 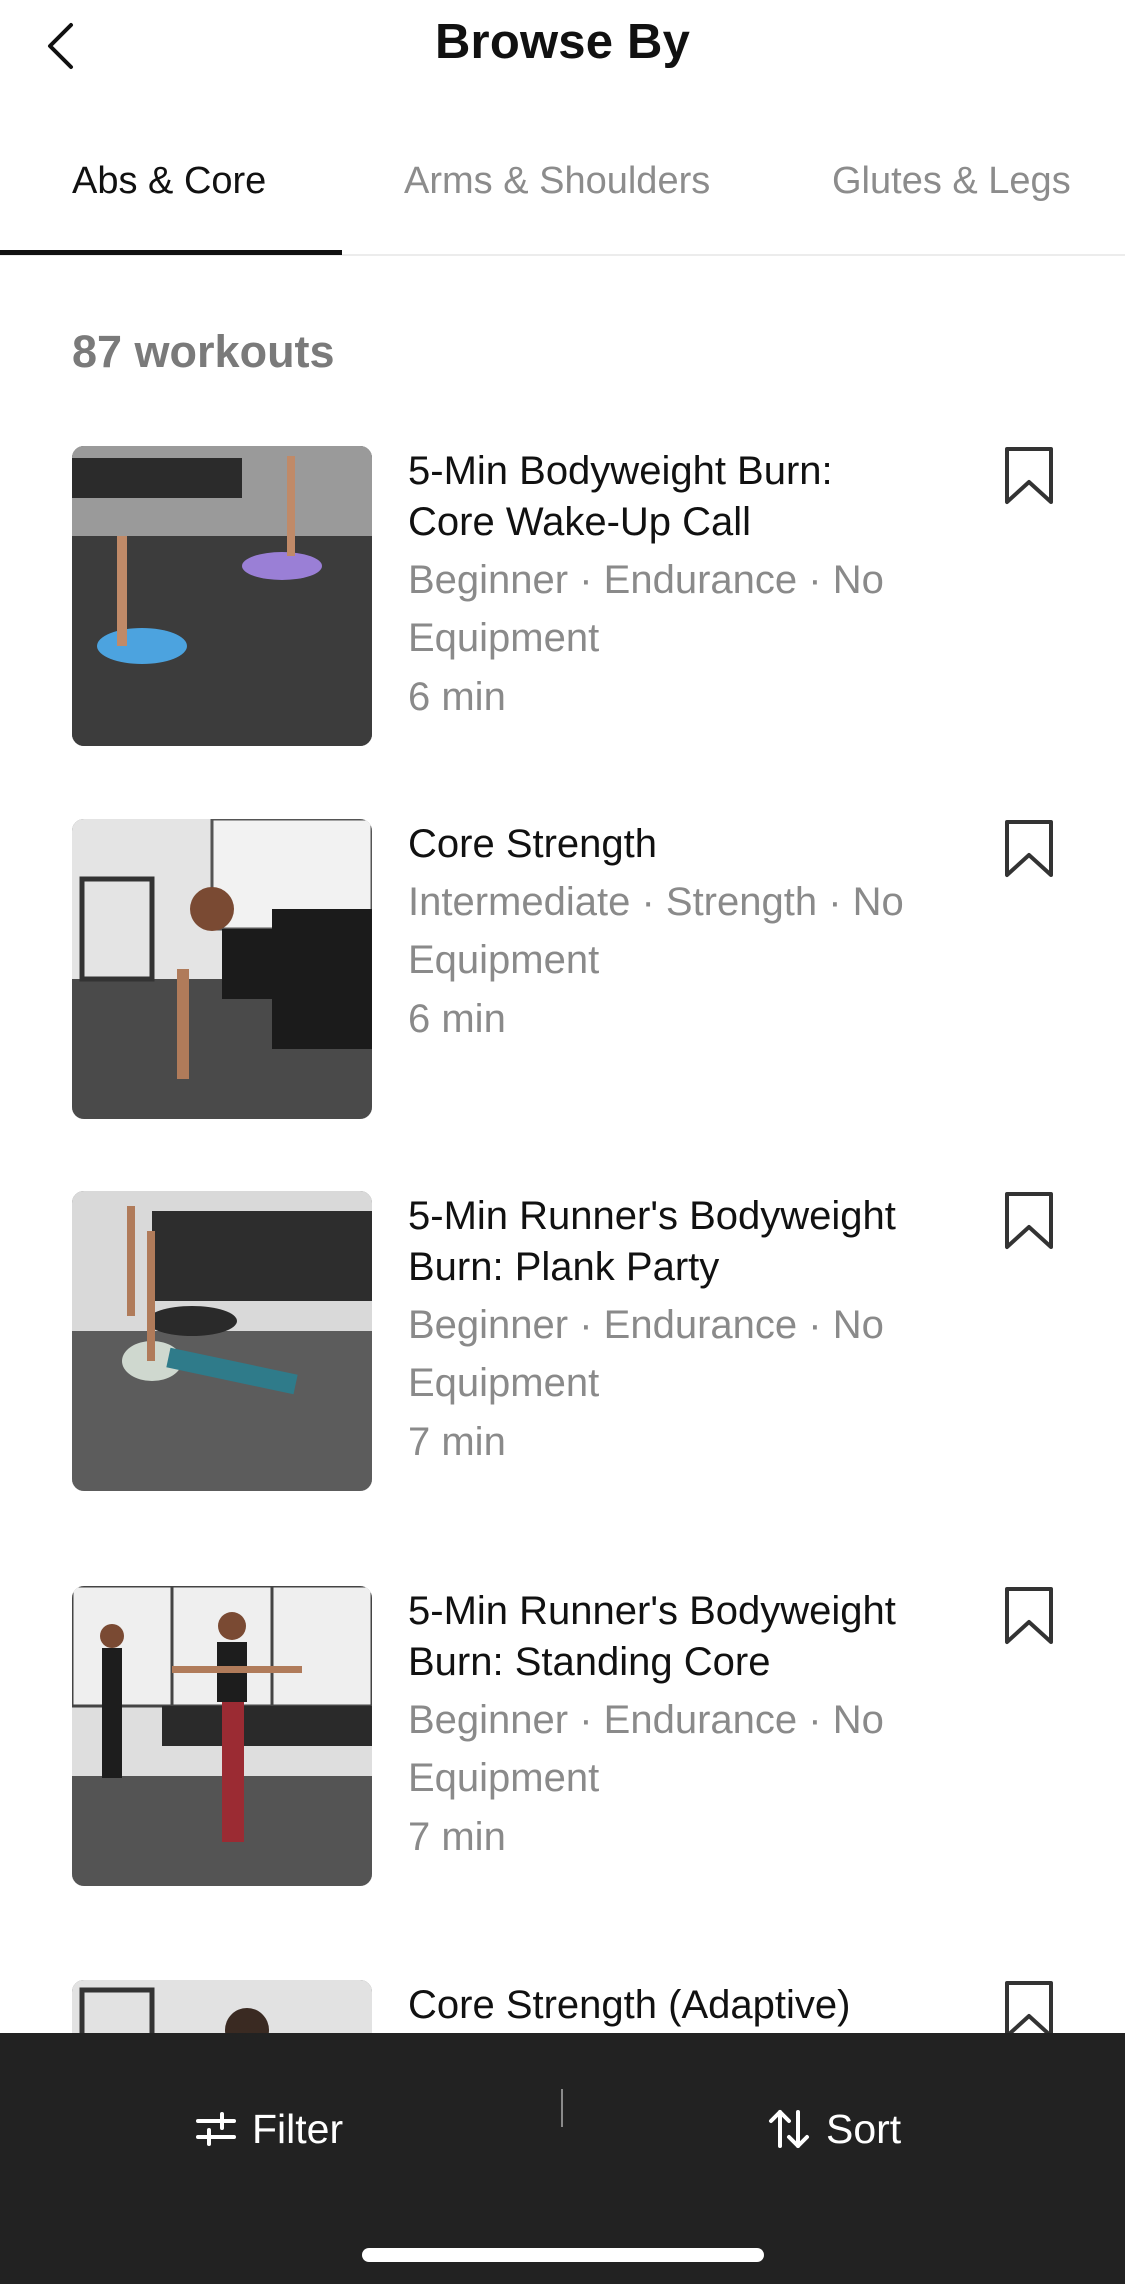 I want to click on filter-button: Filter, so click(x=269, y=2129).